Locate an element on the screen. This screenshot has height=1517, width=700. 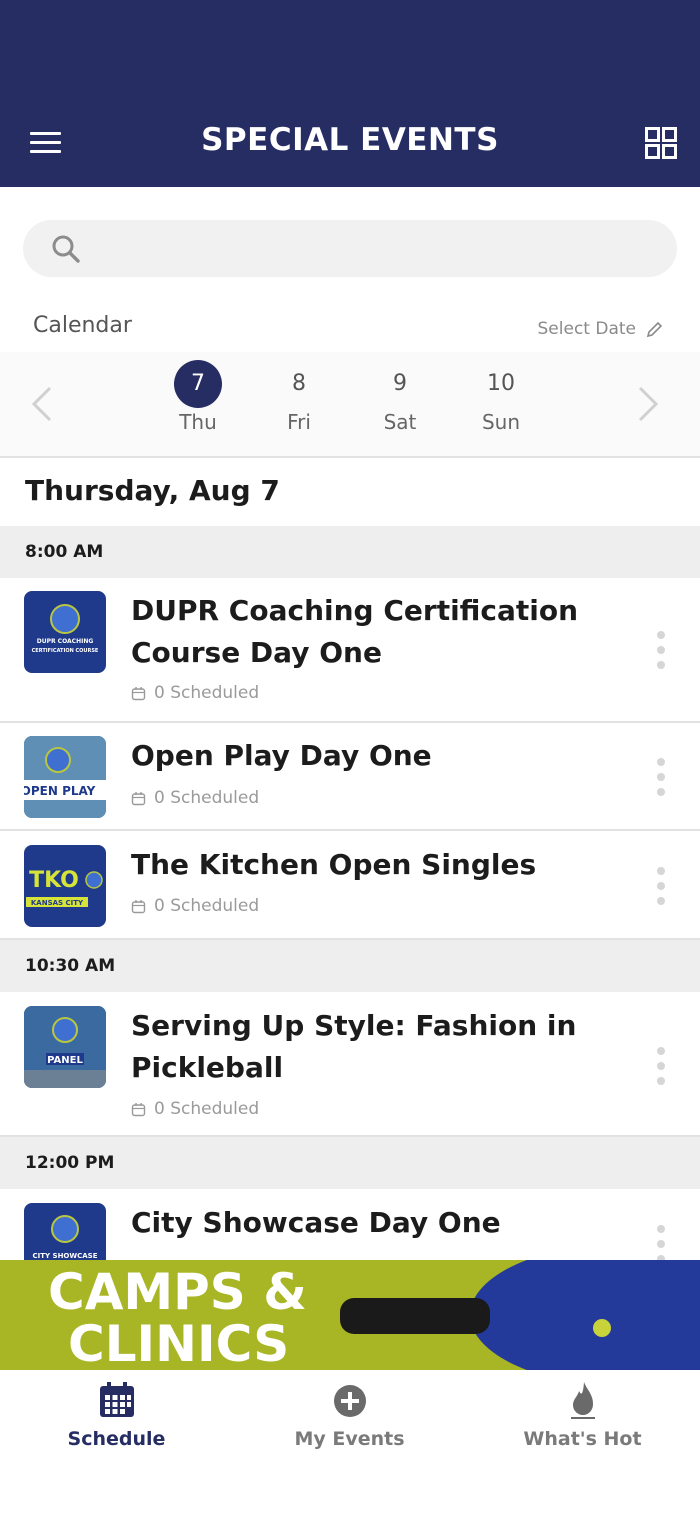
thumbnail-text: DUPR COACHING is located at coordinates (65, 641).